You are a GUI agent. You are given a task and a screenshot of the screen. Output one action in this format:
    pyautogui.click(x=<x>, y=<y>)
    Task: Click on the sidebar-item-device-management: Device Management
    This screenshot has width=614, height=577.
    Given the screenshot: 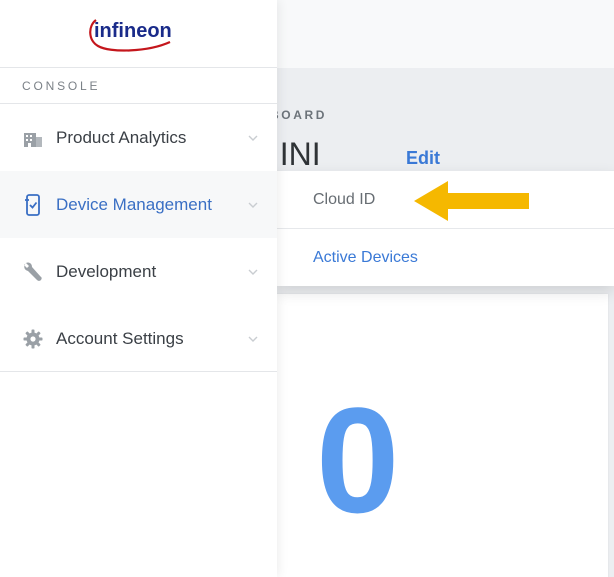 What is the action you would take?
    pyautogui.click(x=138, y=204)
    